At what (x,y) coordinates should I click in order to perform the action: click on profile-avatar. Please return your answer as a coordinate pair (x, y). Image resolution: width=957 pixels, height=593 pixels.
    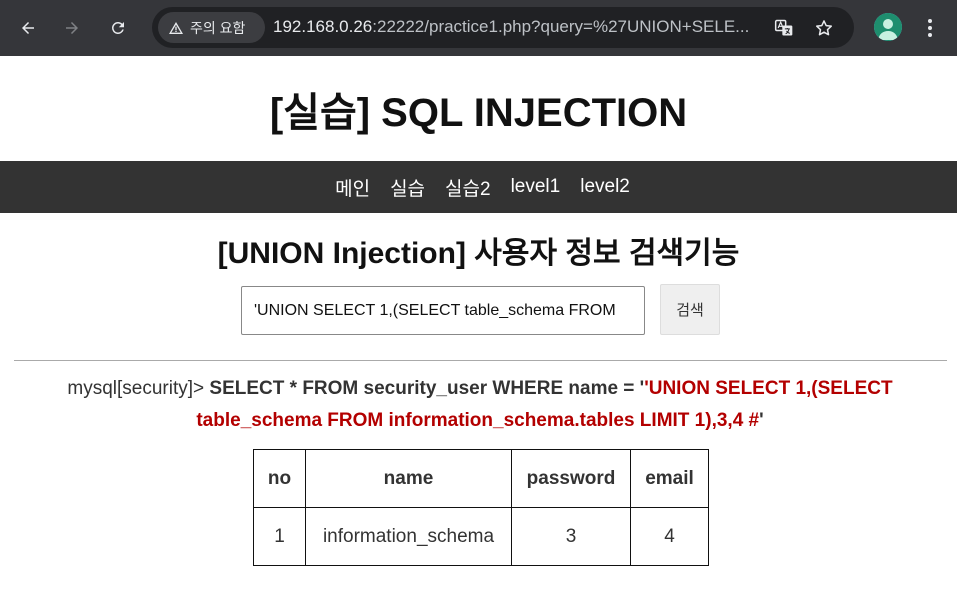
    Looking at the image, I should click on (888, 27).